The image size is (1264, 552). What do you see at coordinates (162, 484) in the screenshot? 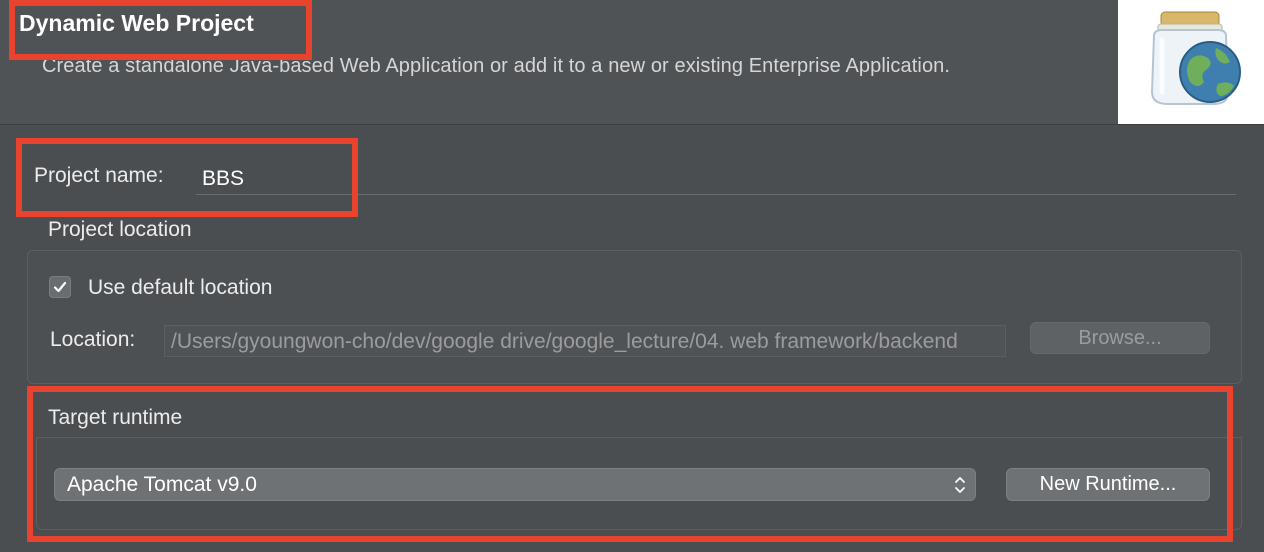
I see `target-runtime-value: Apache Tomcat v9.0` at bounding box center [162, 484].